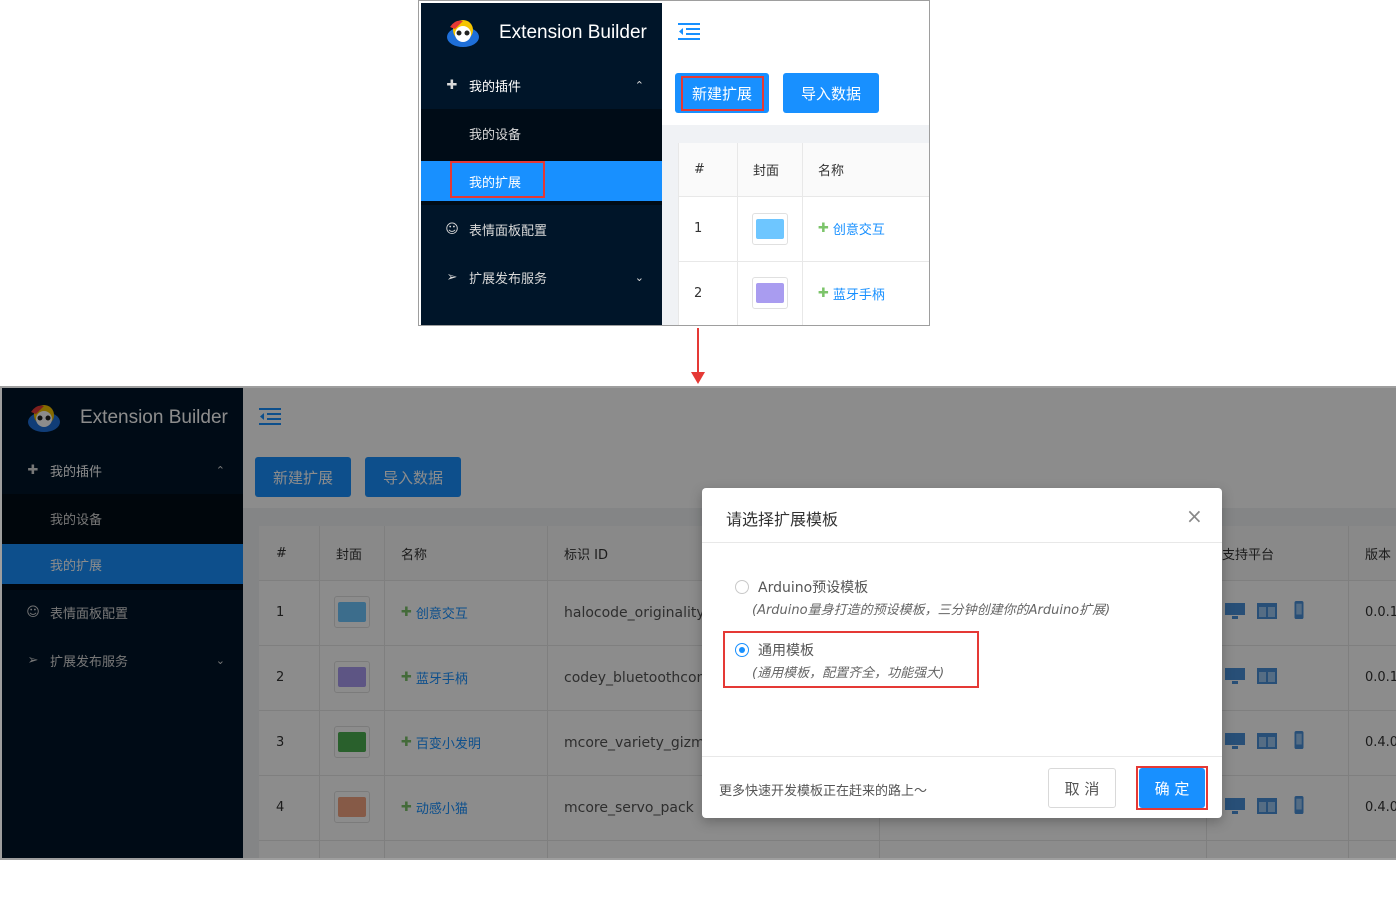 The height and width of the screenshot is (907, 1396). I want to click on column-header: #, so click(699, 169).